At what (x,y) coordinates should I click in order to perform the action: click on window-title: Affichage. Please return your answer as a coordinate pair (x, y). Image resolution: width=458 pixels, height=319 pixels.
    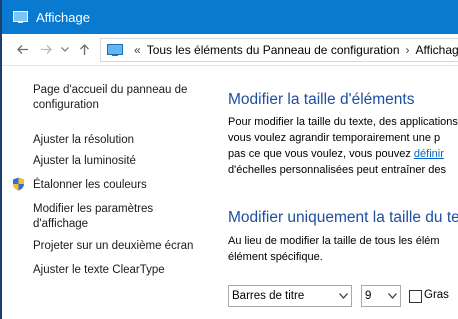
    Looking at the image, I should click on (63, 17).